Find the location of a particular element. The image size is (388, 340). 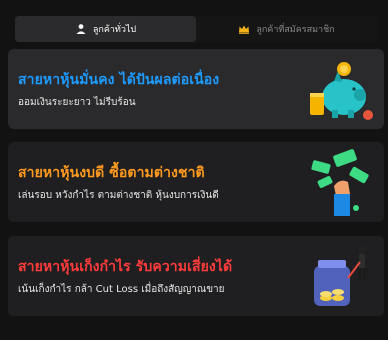

tab-member-customer: ลูกค้าที่สมัครสมาชิก is located at coordinates (286, 29).